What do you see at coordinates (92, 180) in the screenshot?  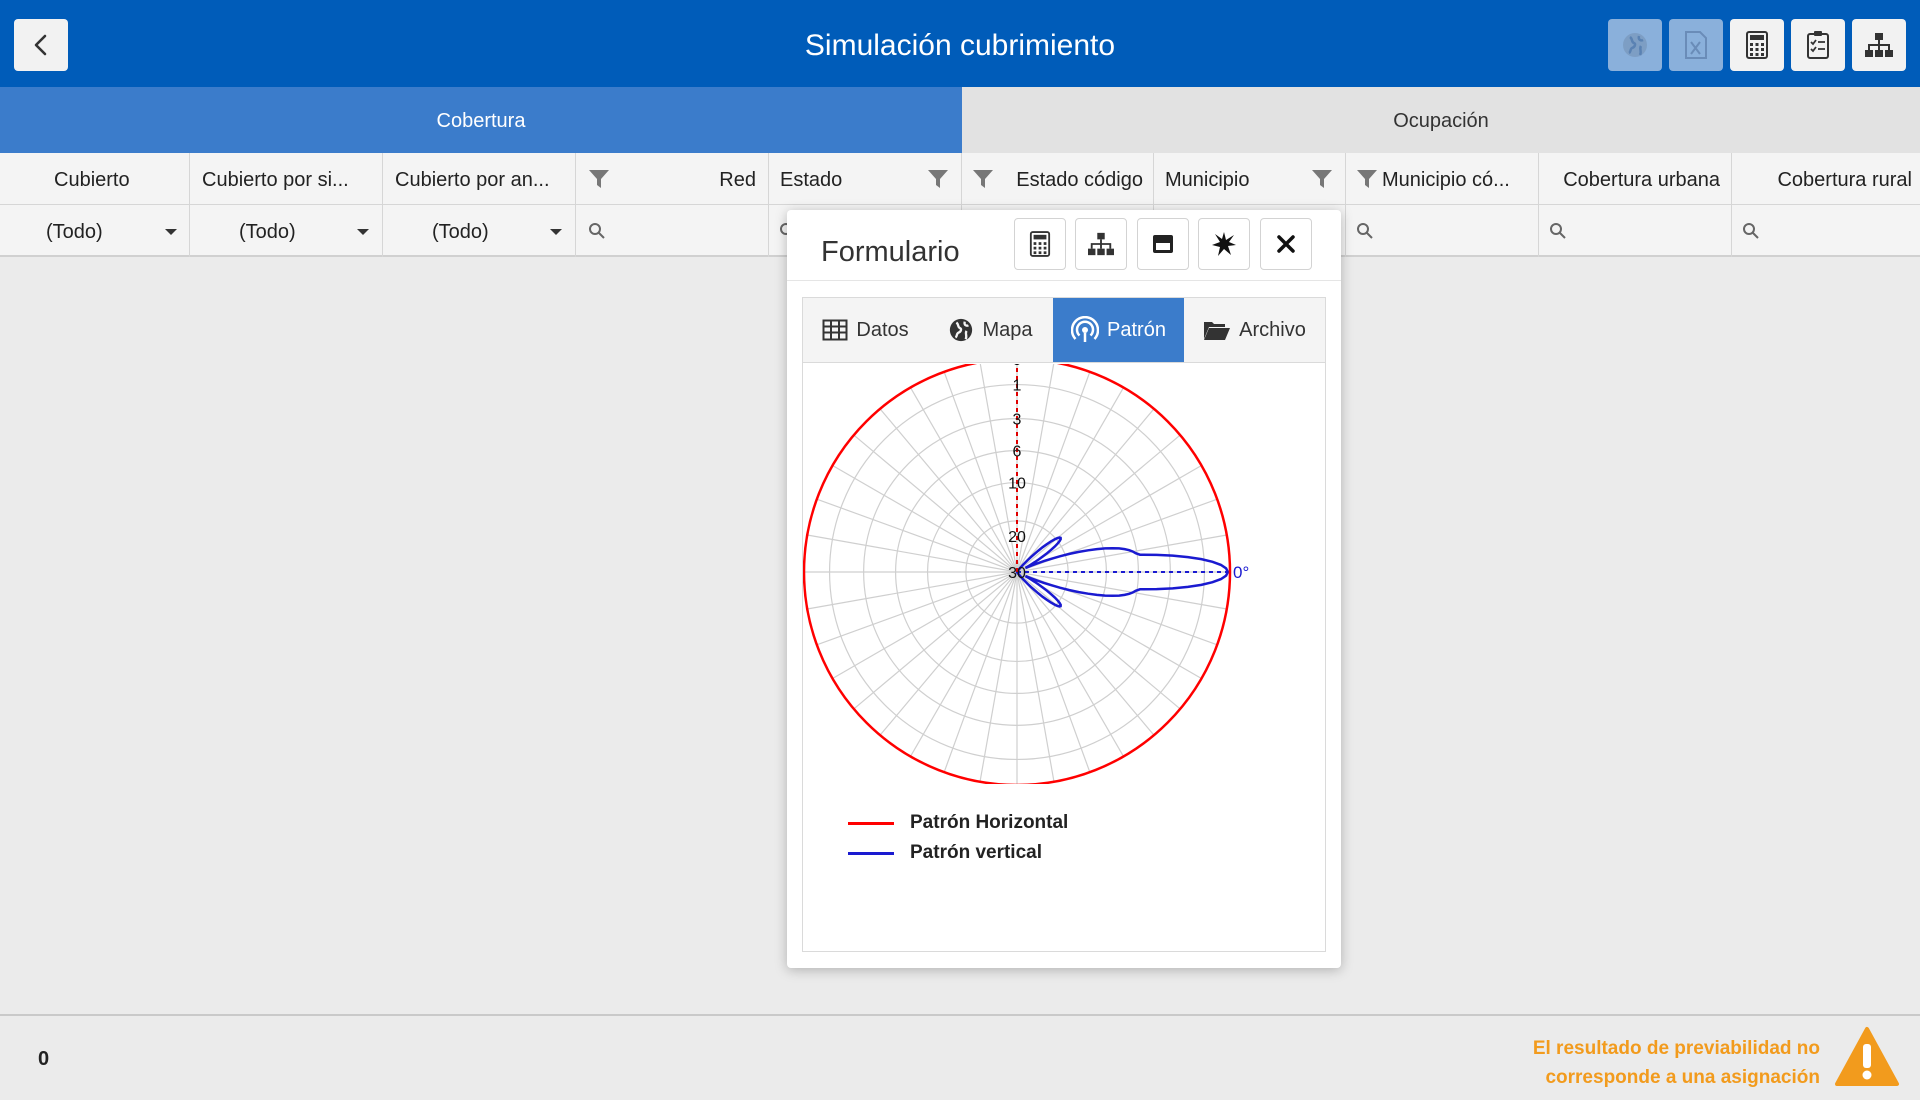 I see `column-label: Cubierto` at bounding box center [92, 180].